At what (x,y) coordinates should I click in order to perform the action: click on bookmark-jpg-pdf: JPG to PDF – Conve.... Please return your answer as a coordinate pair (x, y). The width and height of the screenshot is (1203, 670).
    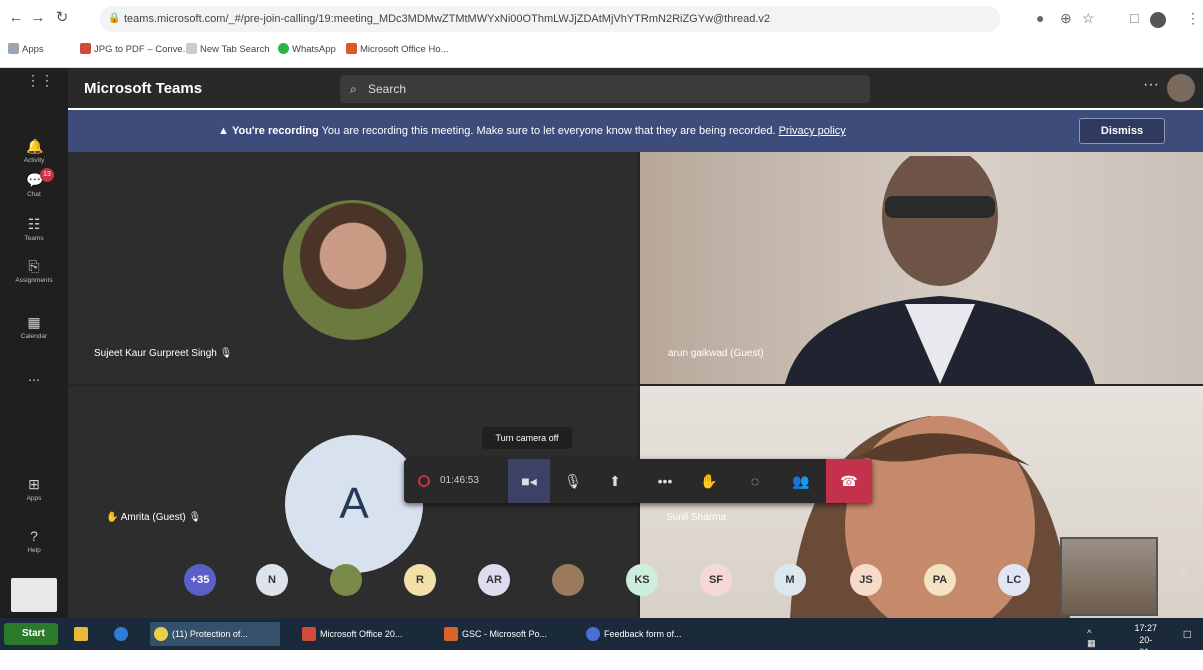
    Looking at the image, I should click on (135, 49).